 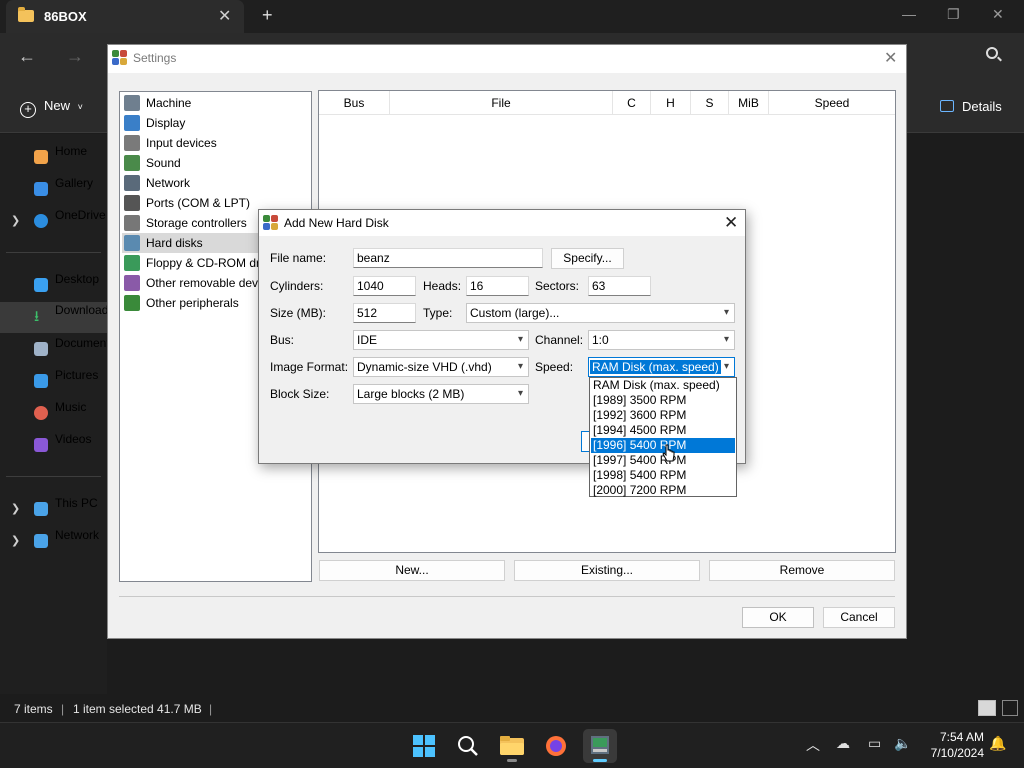 I want to click on category-display: Display, so click(x=216, y=123).